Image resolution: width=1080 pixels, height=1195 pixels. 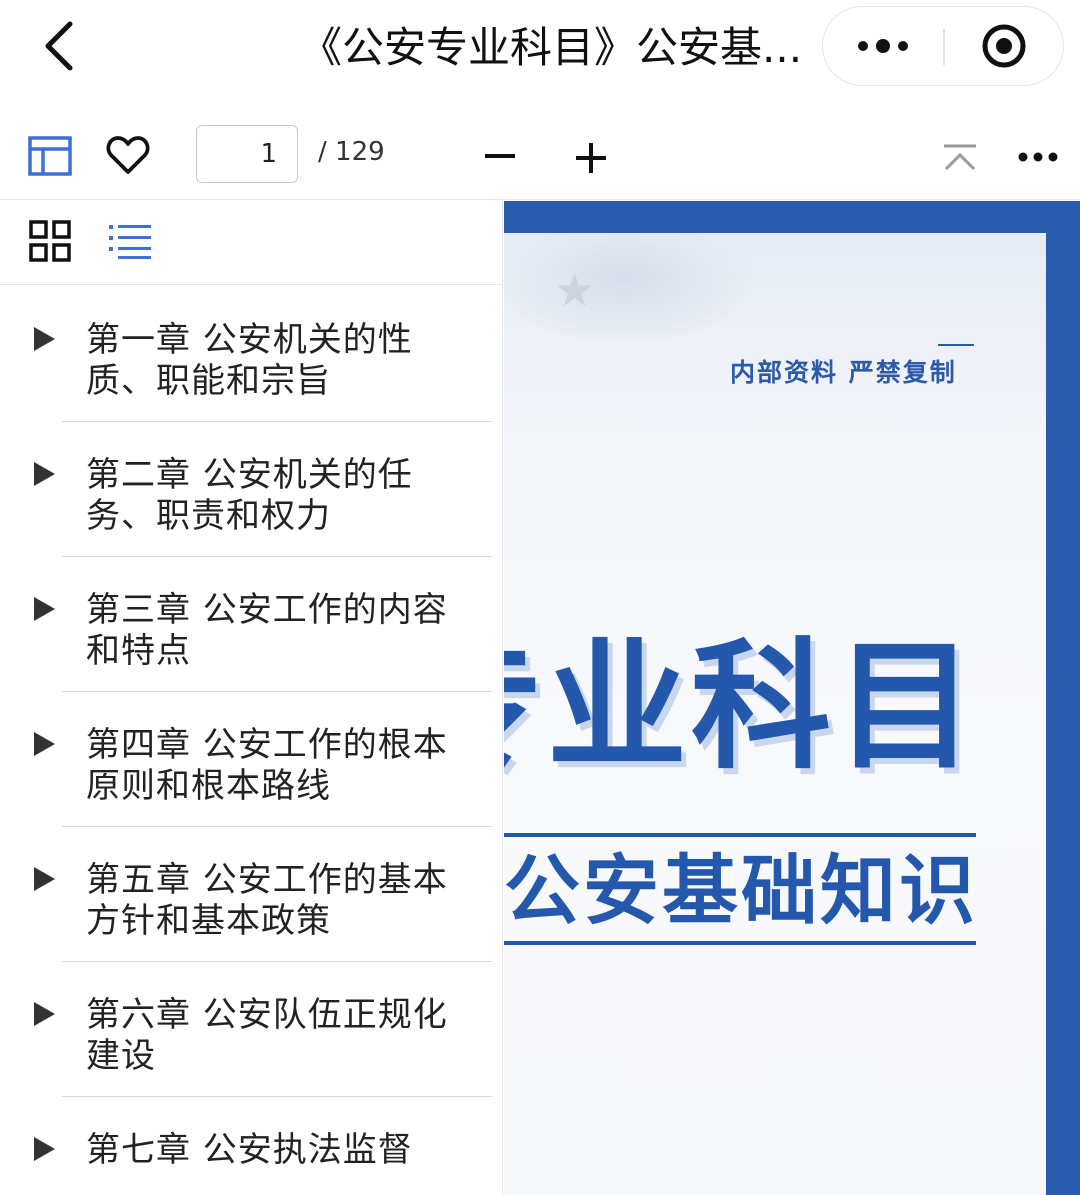 I want to click on heart-icon, so click(x=128, y=155).